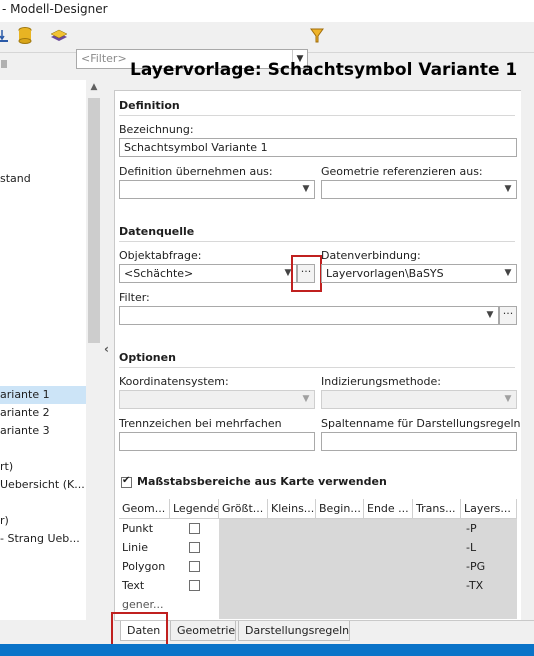 The image size is (534, 656). I want to click on geometrie-select: ▼, so click(419, 189).